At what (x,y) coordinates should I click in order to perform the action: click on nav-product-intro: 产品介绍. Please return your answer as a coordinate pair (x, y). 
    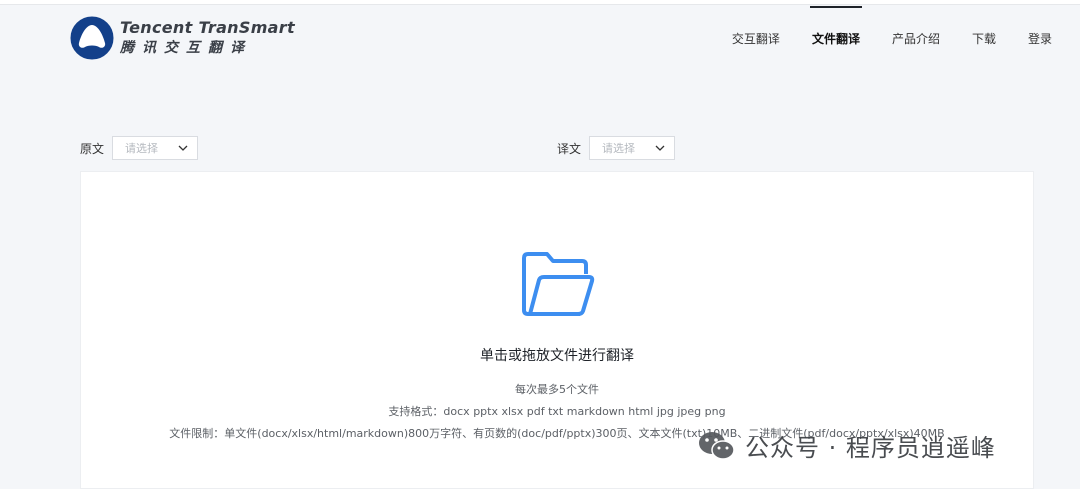
    Looking at the image, I should click on (916, 30).